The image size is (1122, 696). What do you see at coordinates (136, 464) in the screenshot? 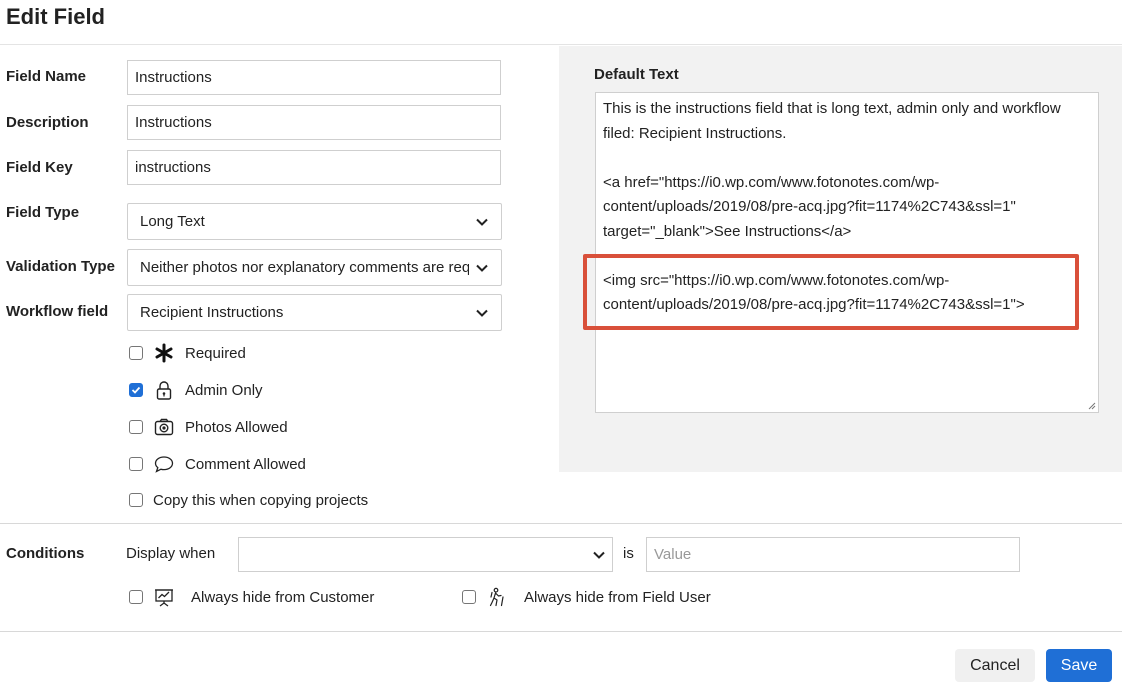
I see `comment-allowed-checkbox` at bounding box center [136, 464].